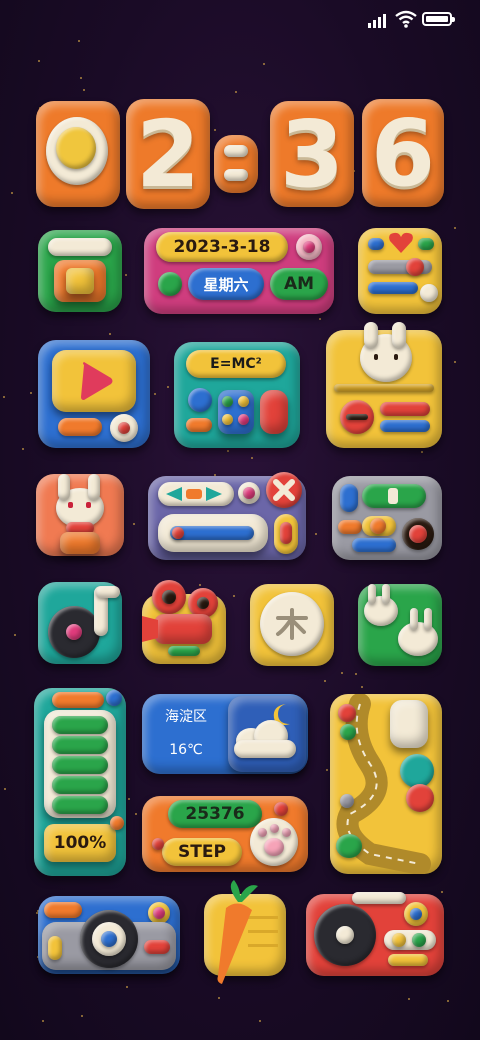 The width and height of the screenshot is (480, 1040). Describe the element at coordinates (267, 734) in the screenshot. I see `moon-cloud-icon` at that location.